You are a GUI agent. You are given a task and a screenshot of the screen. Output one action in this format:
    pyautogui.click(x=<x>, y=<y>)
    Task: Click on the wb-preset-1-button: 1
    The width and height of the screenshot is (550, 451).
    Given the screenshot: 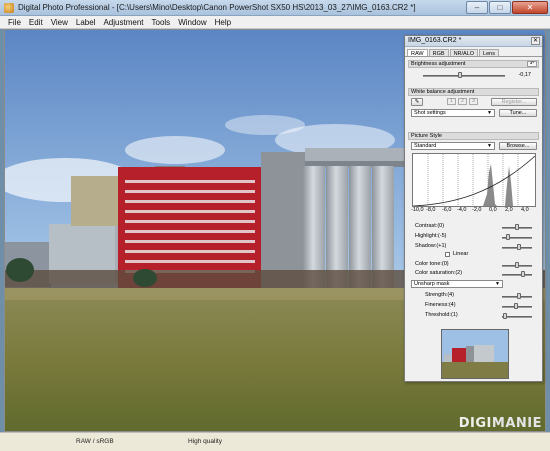 What is the action you would take?
    pyautogui.click(x=451, y=101)
    